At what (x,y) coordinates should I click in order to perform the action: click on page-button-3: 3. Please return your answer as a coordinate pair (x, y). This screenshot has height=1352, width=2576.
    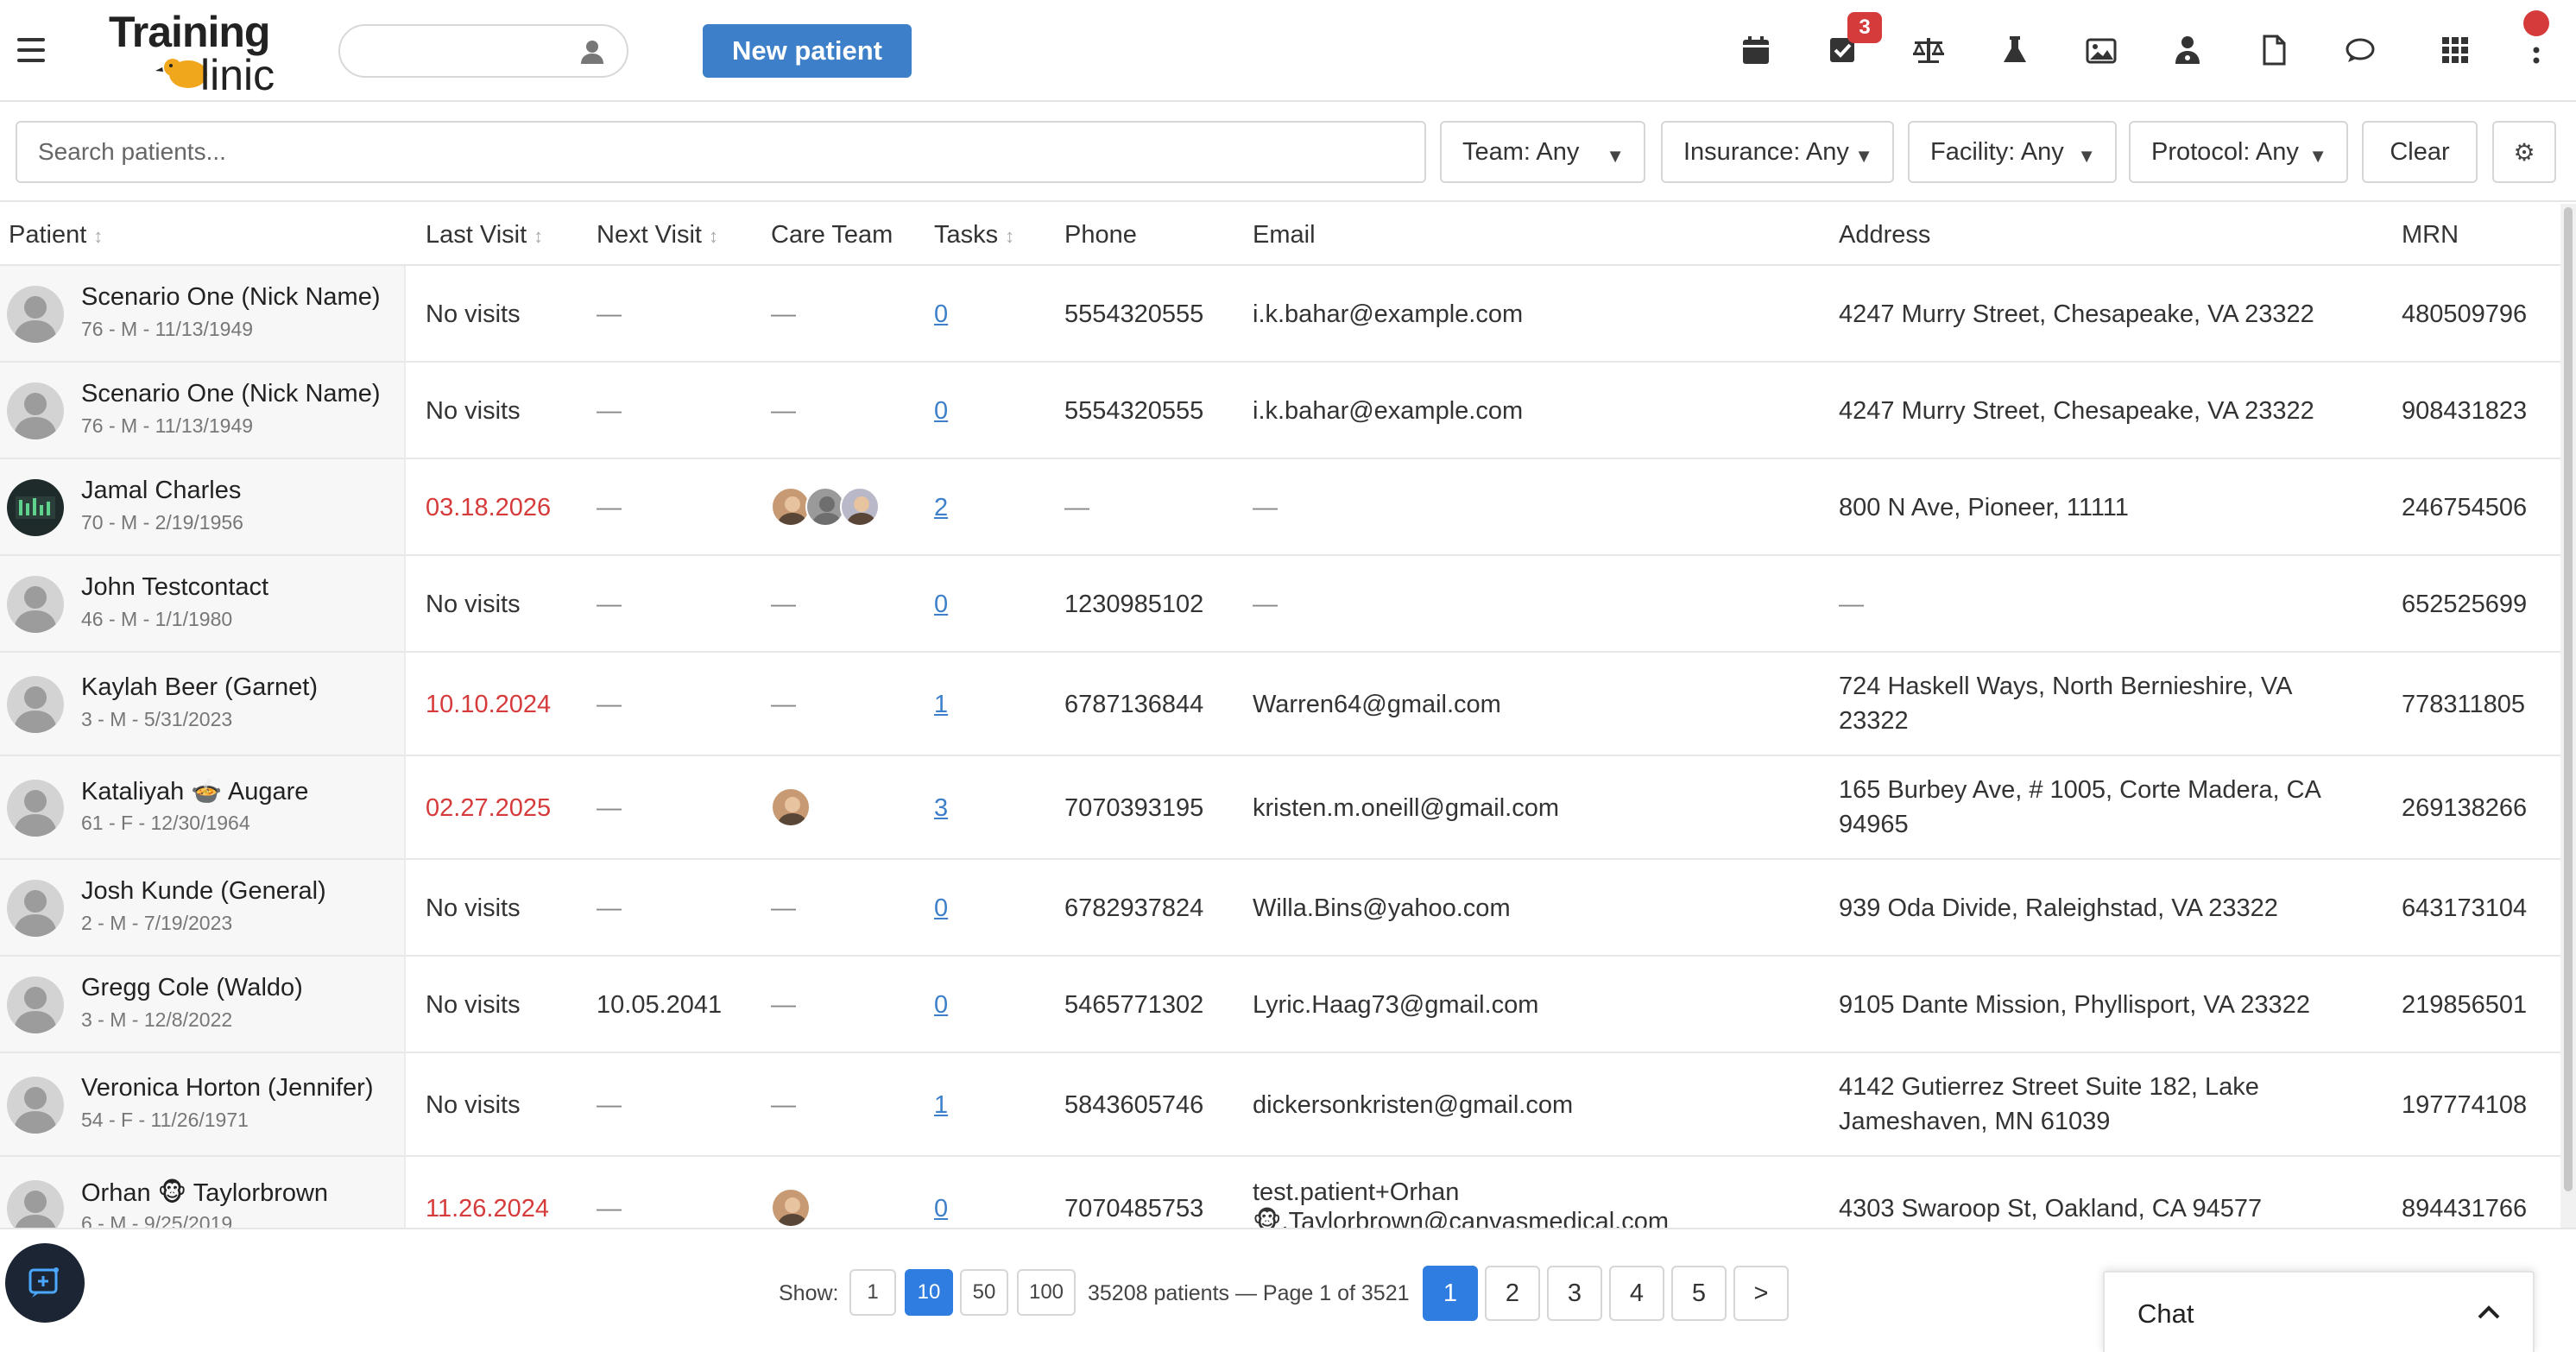
    Looking at the image, I should click on (1574, 1293).